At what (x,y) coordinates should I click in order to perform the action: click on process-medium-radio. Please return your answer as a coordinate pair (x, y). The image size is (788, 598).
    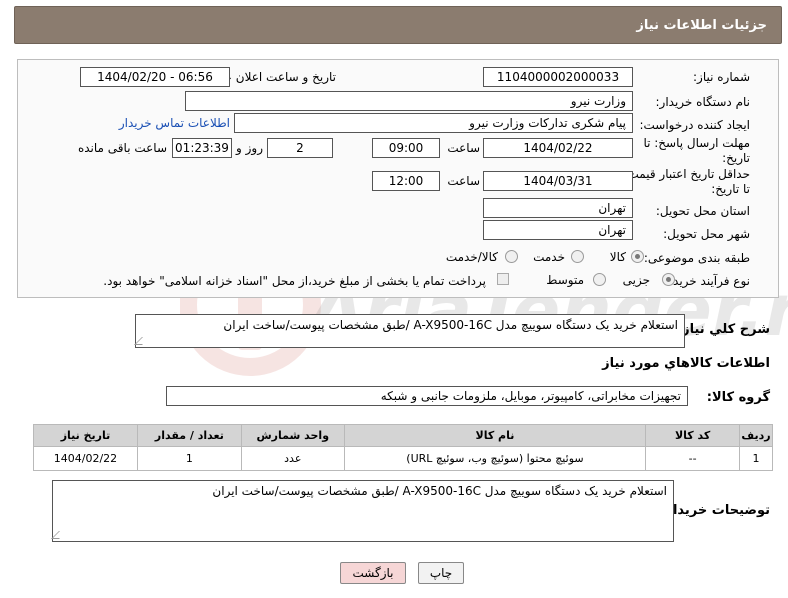
    Looking at the image, I should click on (599, 279).